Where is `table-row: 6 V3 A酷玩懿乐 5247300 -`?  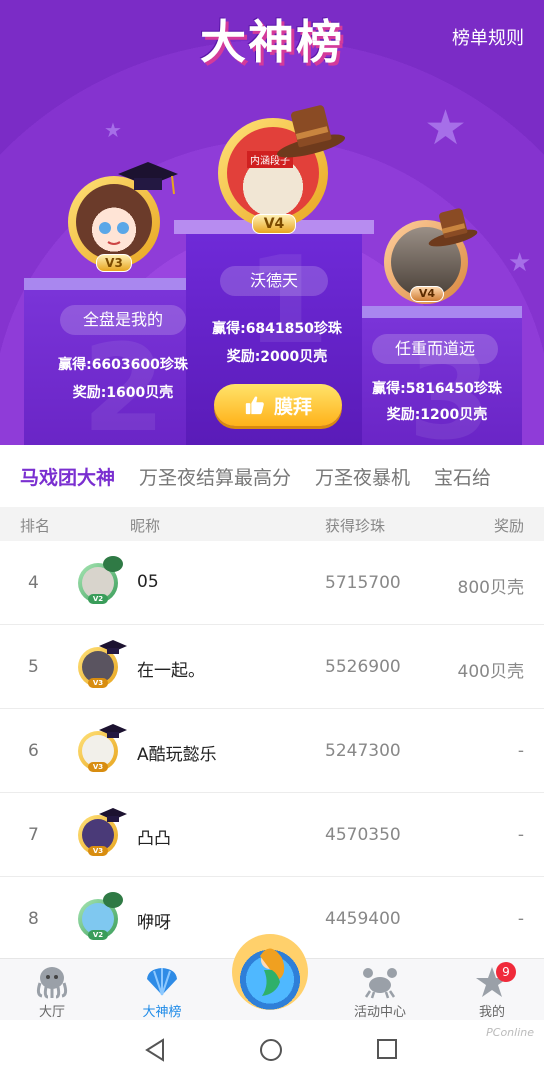 table-row: 6 V3 A酷玩懿乐 5247300 - is located at coordinates (272, 751).